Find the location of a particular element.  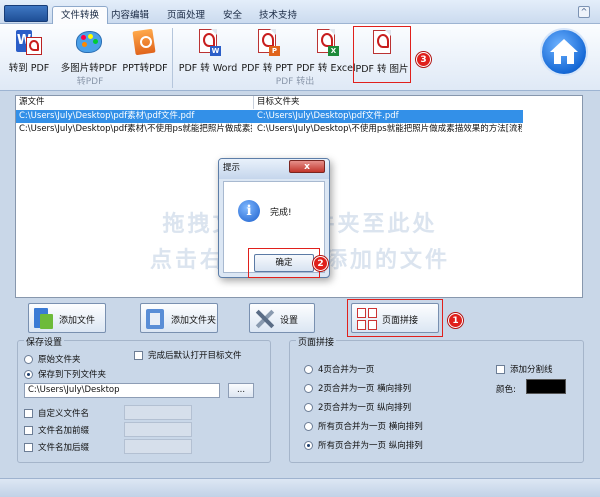

radio-2-in-1-horizontal: 2页合并为一页 横向排列 is located at coordinates (357, 388).